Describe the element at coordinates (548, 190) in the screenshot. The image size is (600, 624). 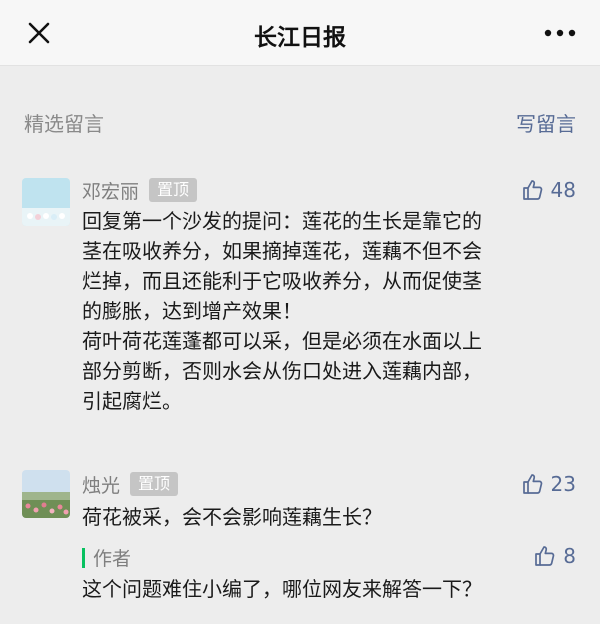
I see `like-button: 48` at that location.